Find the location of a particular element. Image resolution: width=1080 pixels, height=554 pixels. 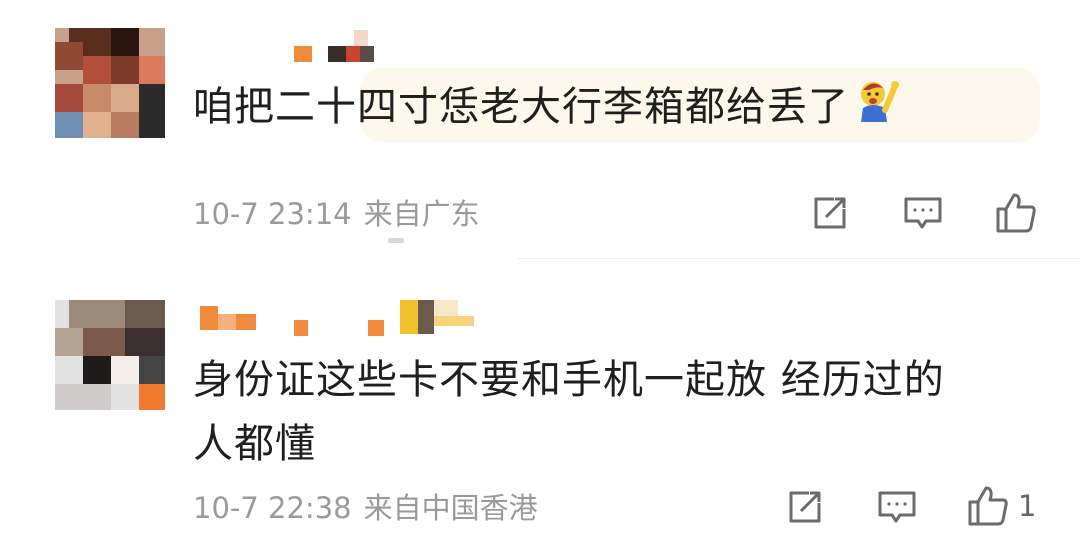

divider is located at coordinates (799, 258).